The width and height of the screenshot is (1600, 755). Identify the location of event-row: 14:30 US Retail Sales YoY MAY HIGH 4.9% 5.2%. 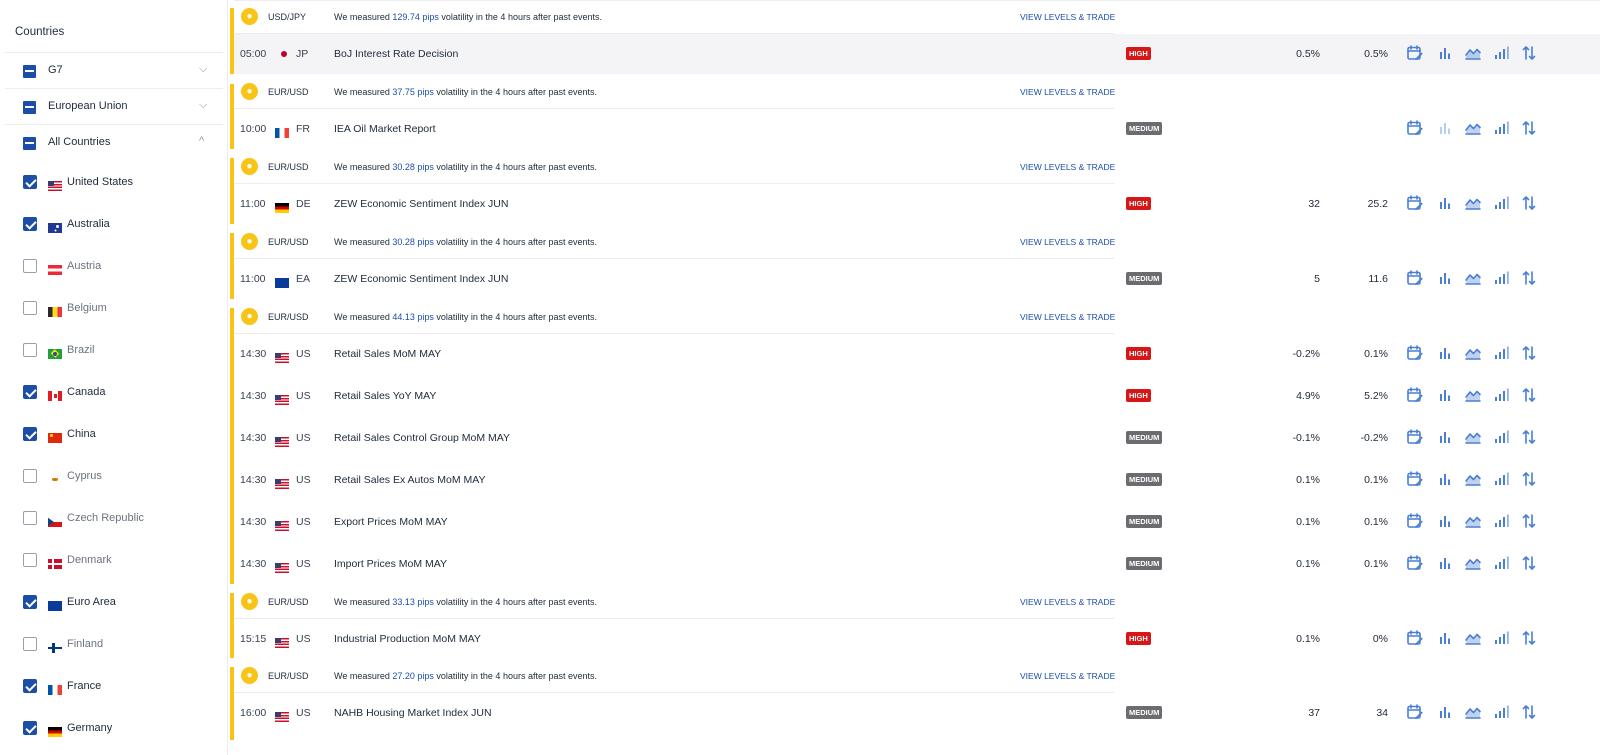
(917, 396).